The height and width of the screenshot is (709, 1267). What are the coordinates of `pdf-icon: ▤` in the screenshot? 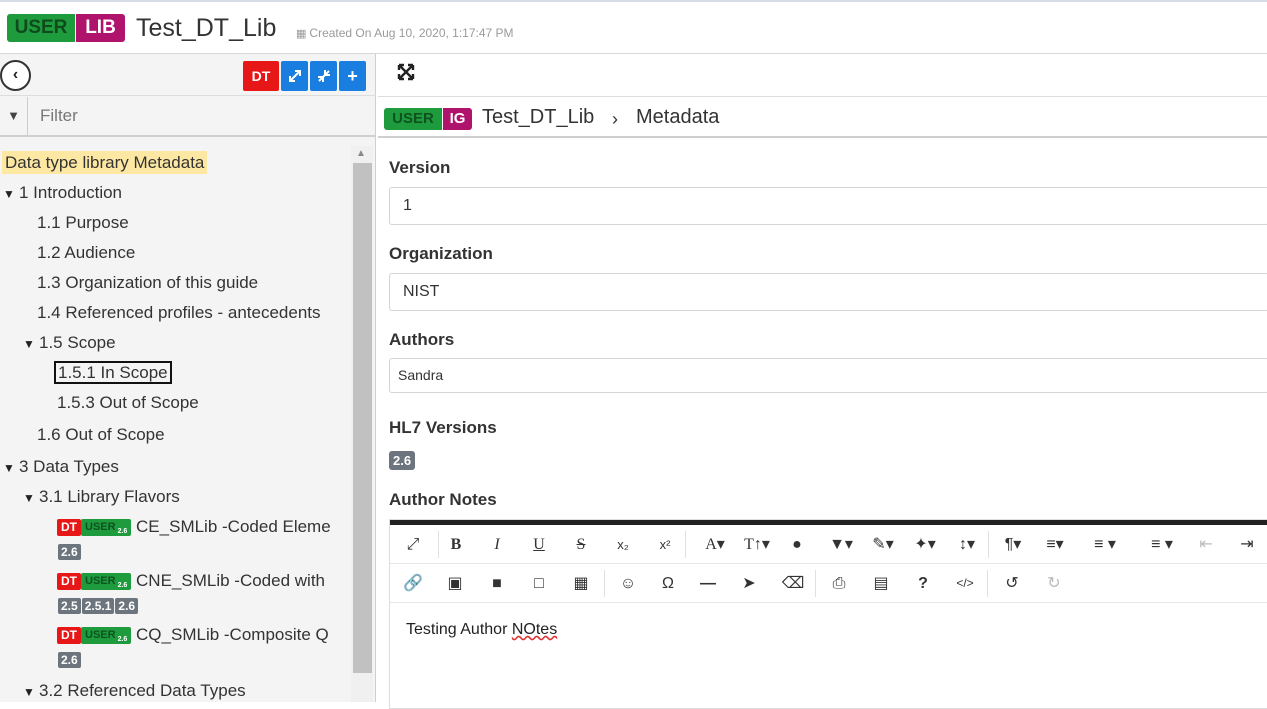 It's located at (881, 583).